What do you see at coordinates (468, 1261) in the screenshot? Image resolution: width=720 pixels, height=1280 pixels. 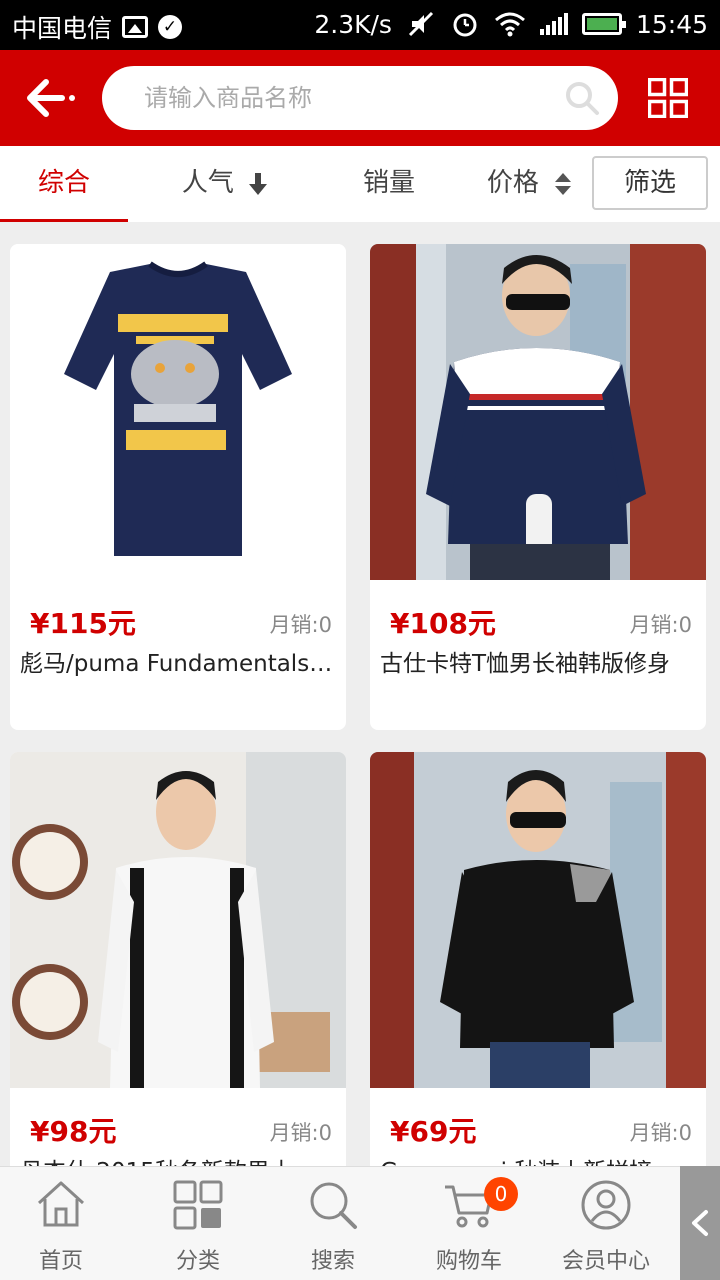 I see `nav-label: 购物车` at bounding box center [468, 1261].